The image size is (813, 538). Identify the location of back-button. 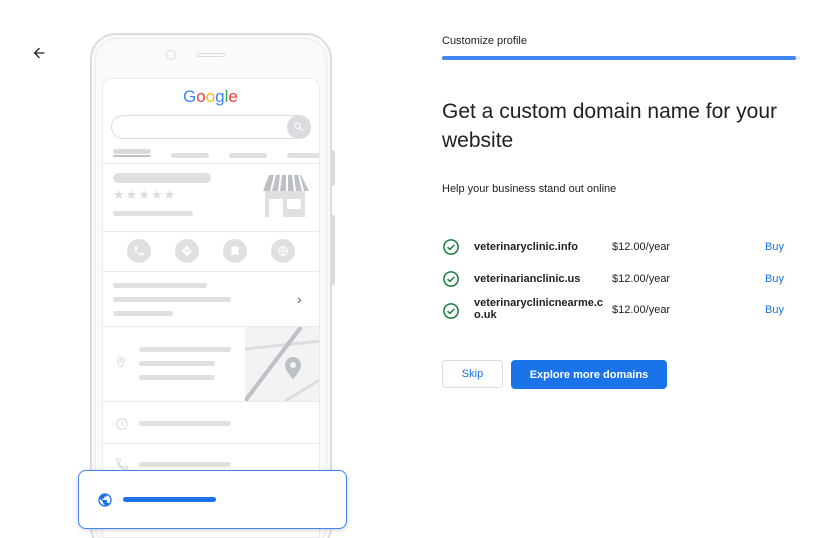
(39, 53).